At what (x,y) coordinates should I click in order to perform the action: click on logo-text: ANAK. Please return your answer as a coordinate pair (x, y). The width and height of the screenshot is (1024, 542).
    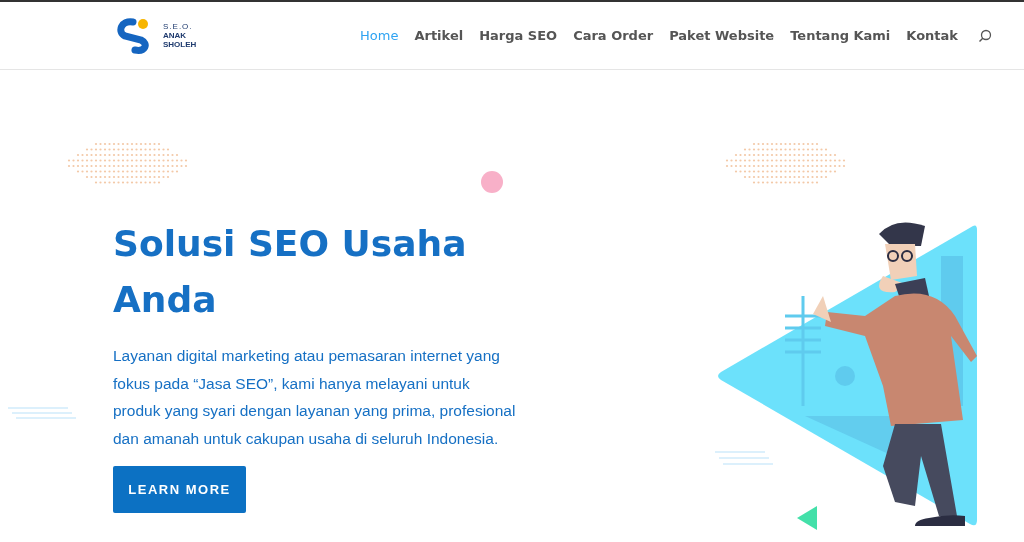
    Looking at the image, I should click on (175, 35).